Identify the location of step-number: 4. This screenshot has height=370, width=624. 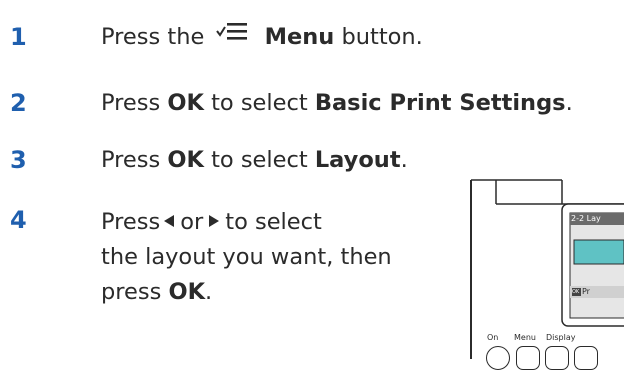
(18, 220).